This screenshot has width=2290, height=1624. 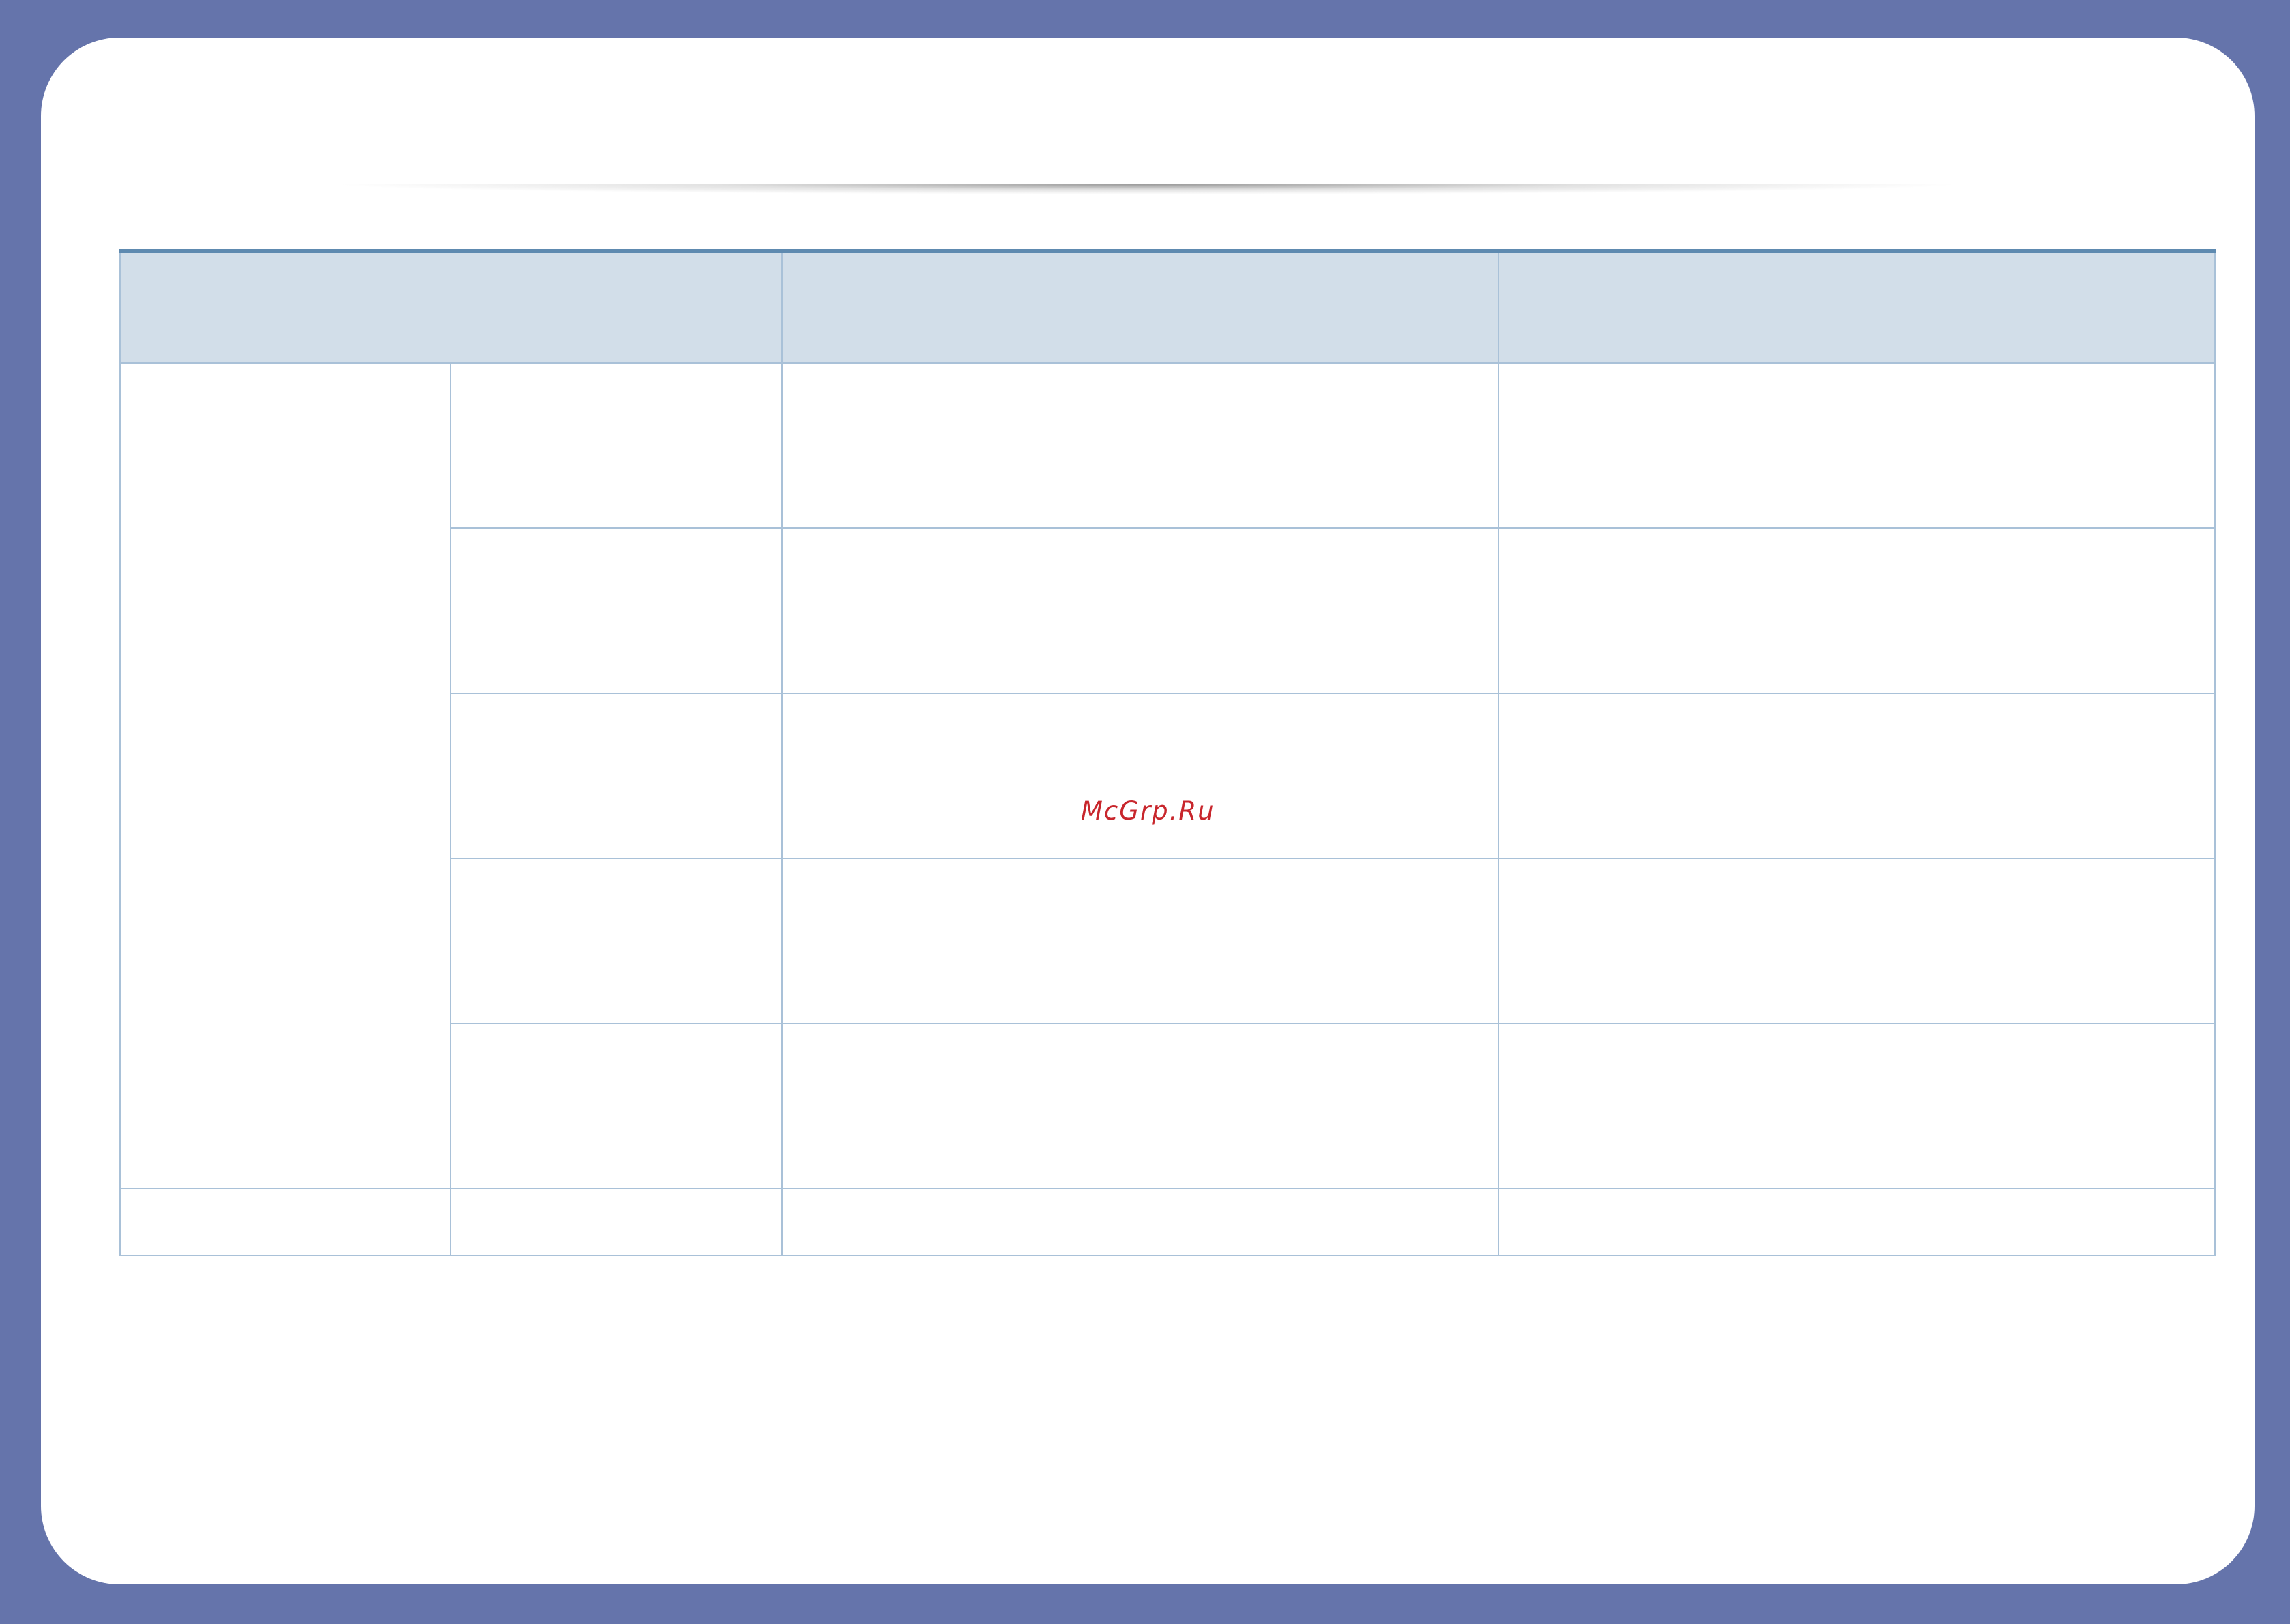 What do you see at coordinates (1148, 811) in the screenshot?
I see `watermark-text: McGrp.Ru` at bounding box center [1148, 811].